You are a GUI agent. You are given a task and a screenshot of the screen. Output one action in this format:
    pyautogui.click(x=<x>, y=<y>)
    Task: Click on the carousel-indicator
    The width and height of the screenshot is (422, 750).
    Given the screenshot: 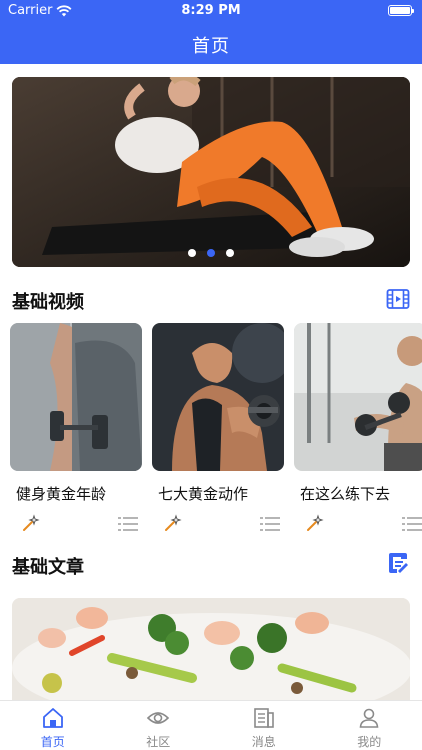 What is the action you would take?
    pyautogui.click(x=211, y=253)
    